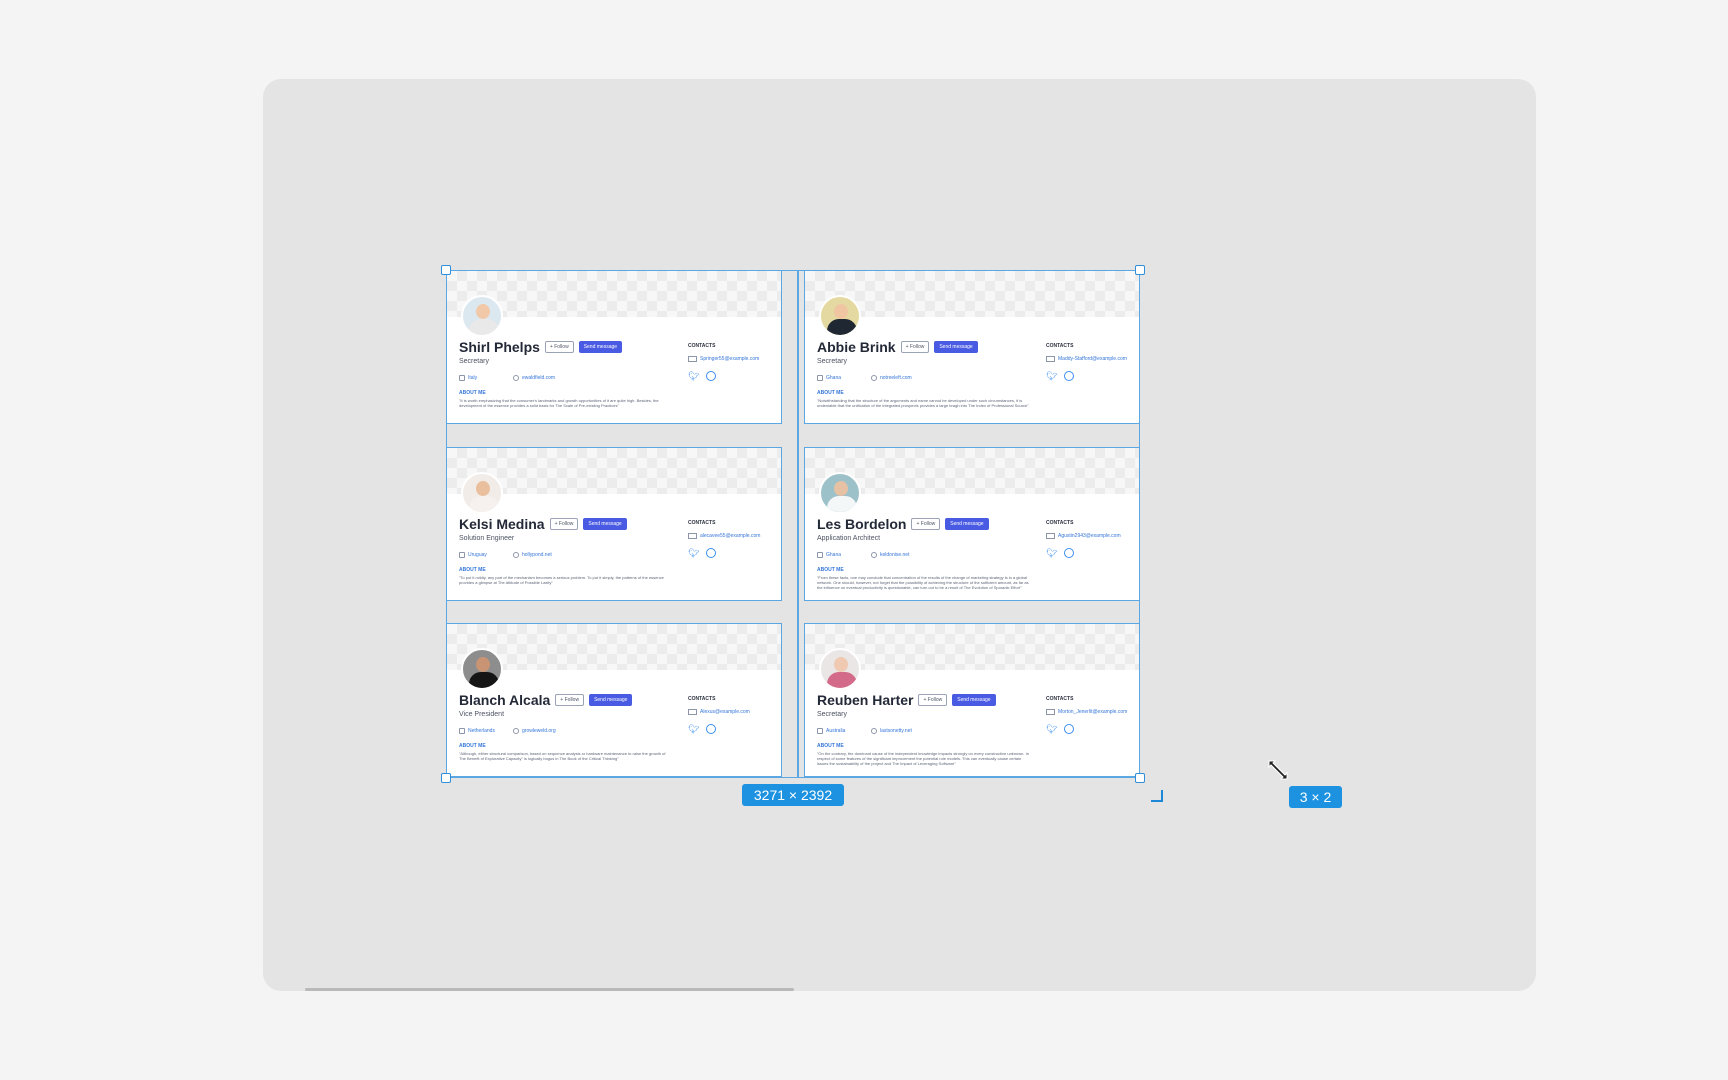  I want to click on grid-size-badge: 3 × 2, so click(1315, 797).